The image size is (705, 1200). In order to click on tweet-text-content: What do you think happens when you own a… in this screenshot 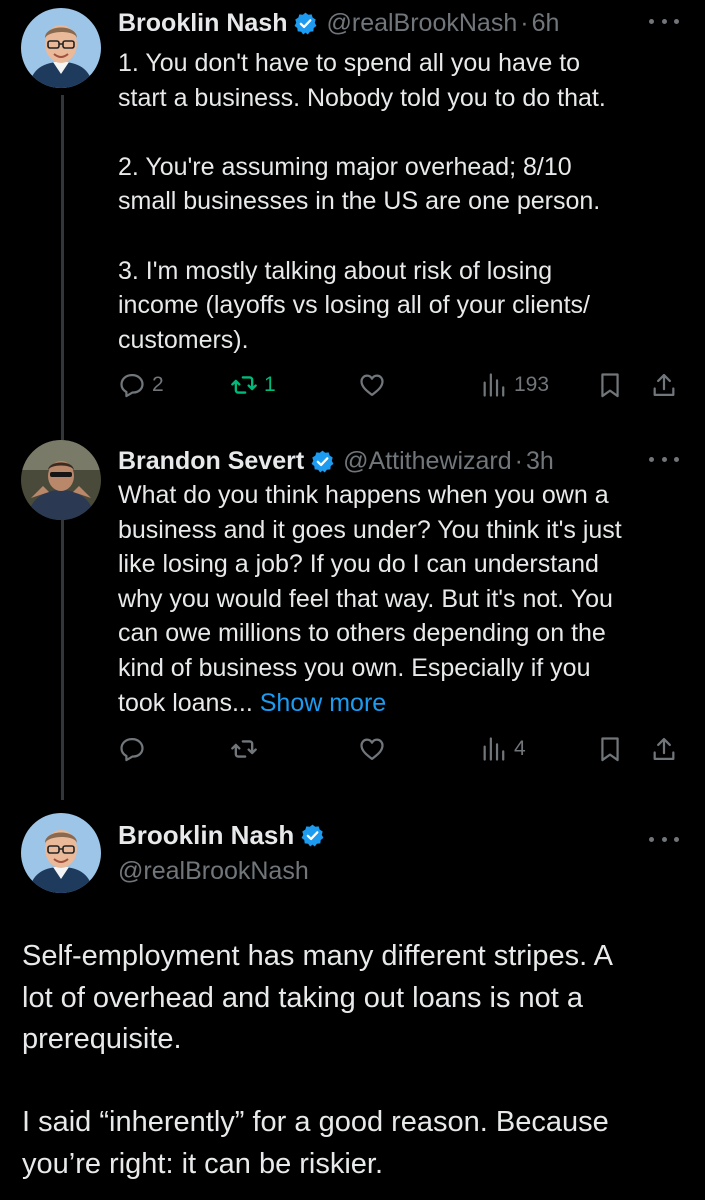, I will do `click(370, 599)`.